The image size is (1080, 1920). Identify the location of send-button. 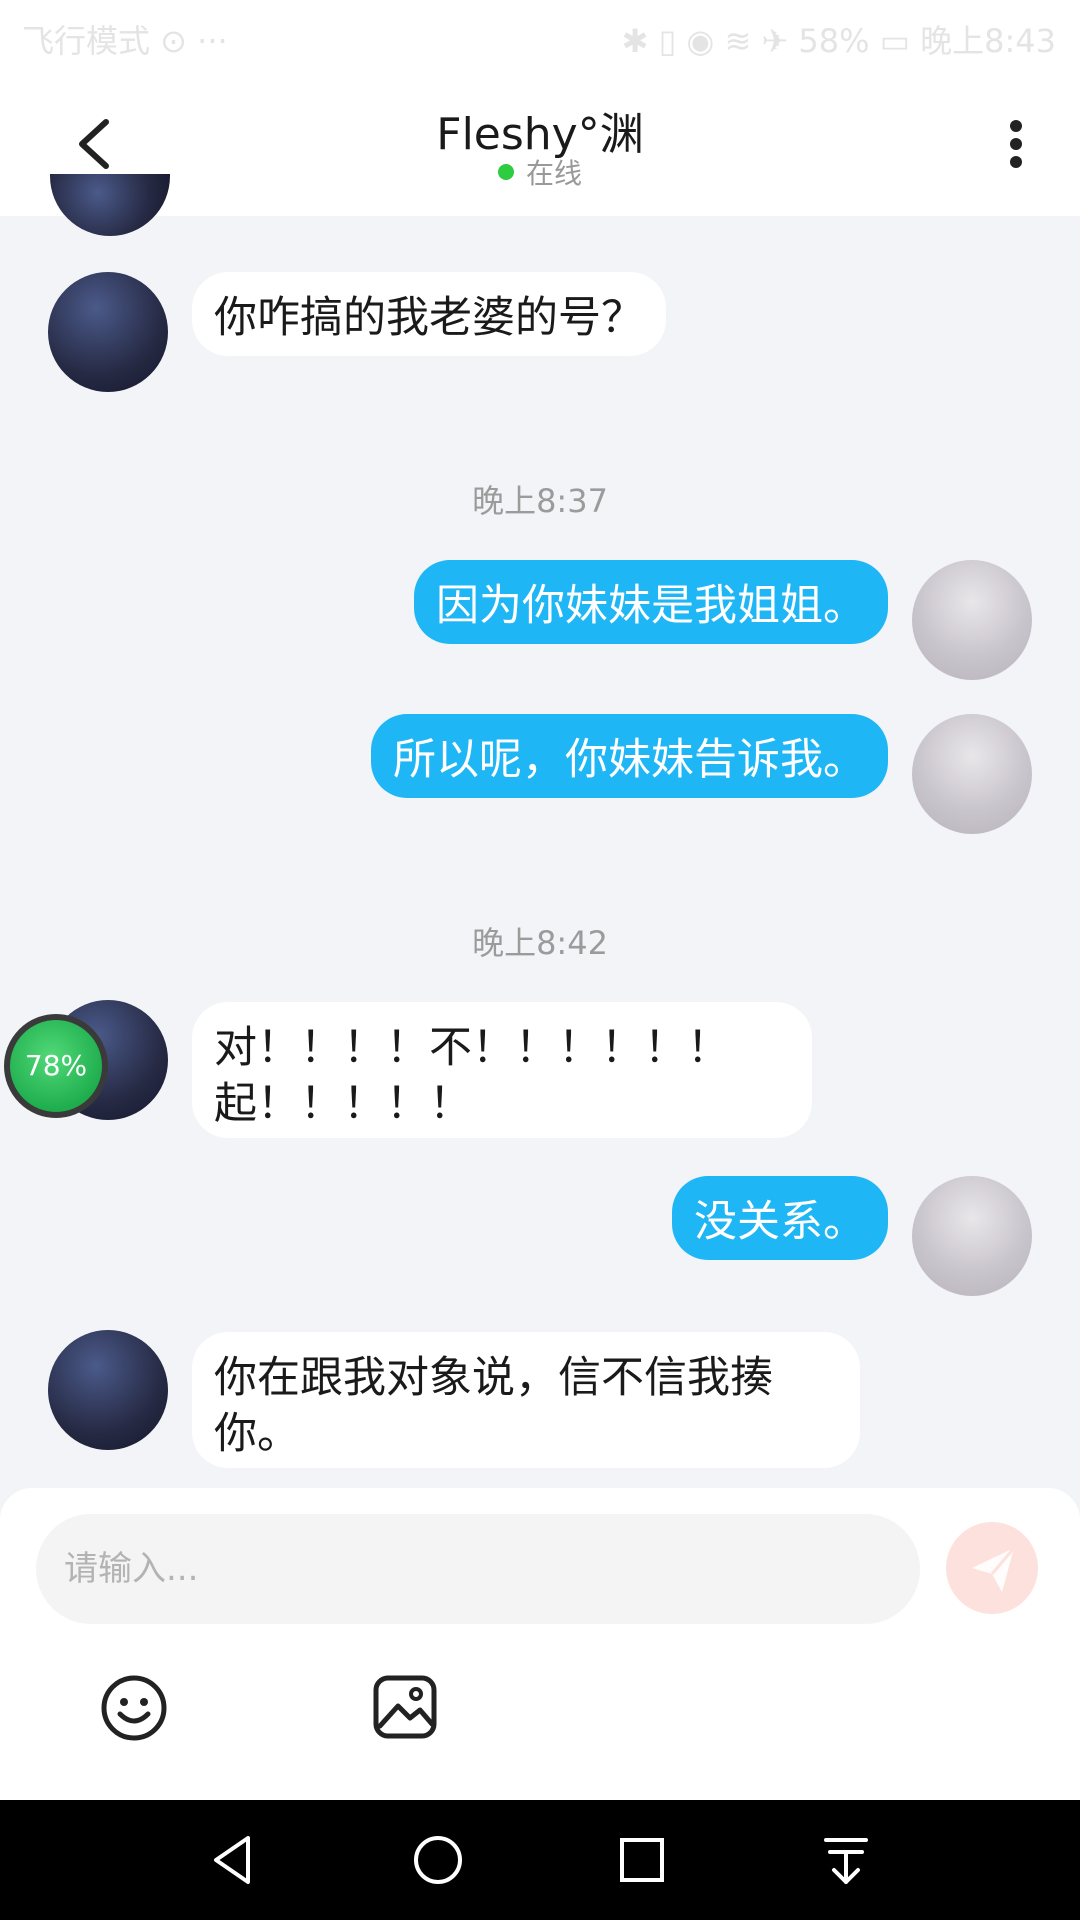
(992, 1568).